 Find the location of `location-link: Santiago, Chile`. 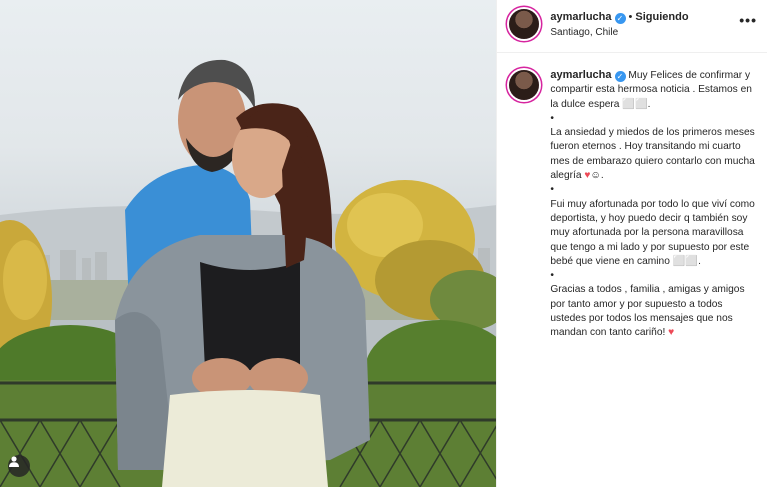

location-link: Santiago, Chile is located at coordinates (584, 32).